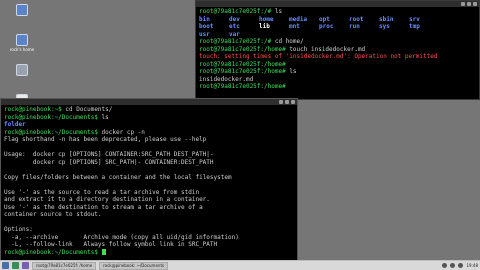 The image size is (480, 270). Describe the element at coordinates (453, 265) in the screenshot. I see `volume-icon` at that location.